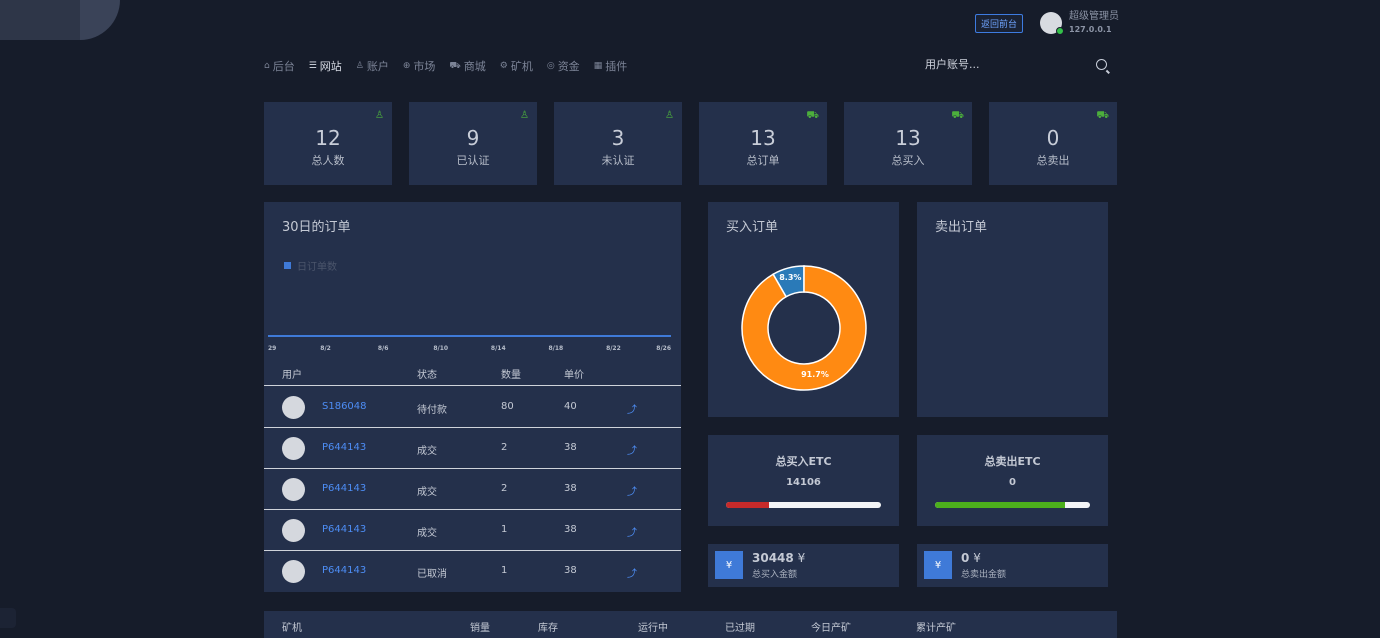  I want to click on total-buy-amount-card: ¥ 30448 ¥ 总买入金额, so click(803, 565).